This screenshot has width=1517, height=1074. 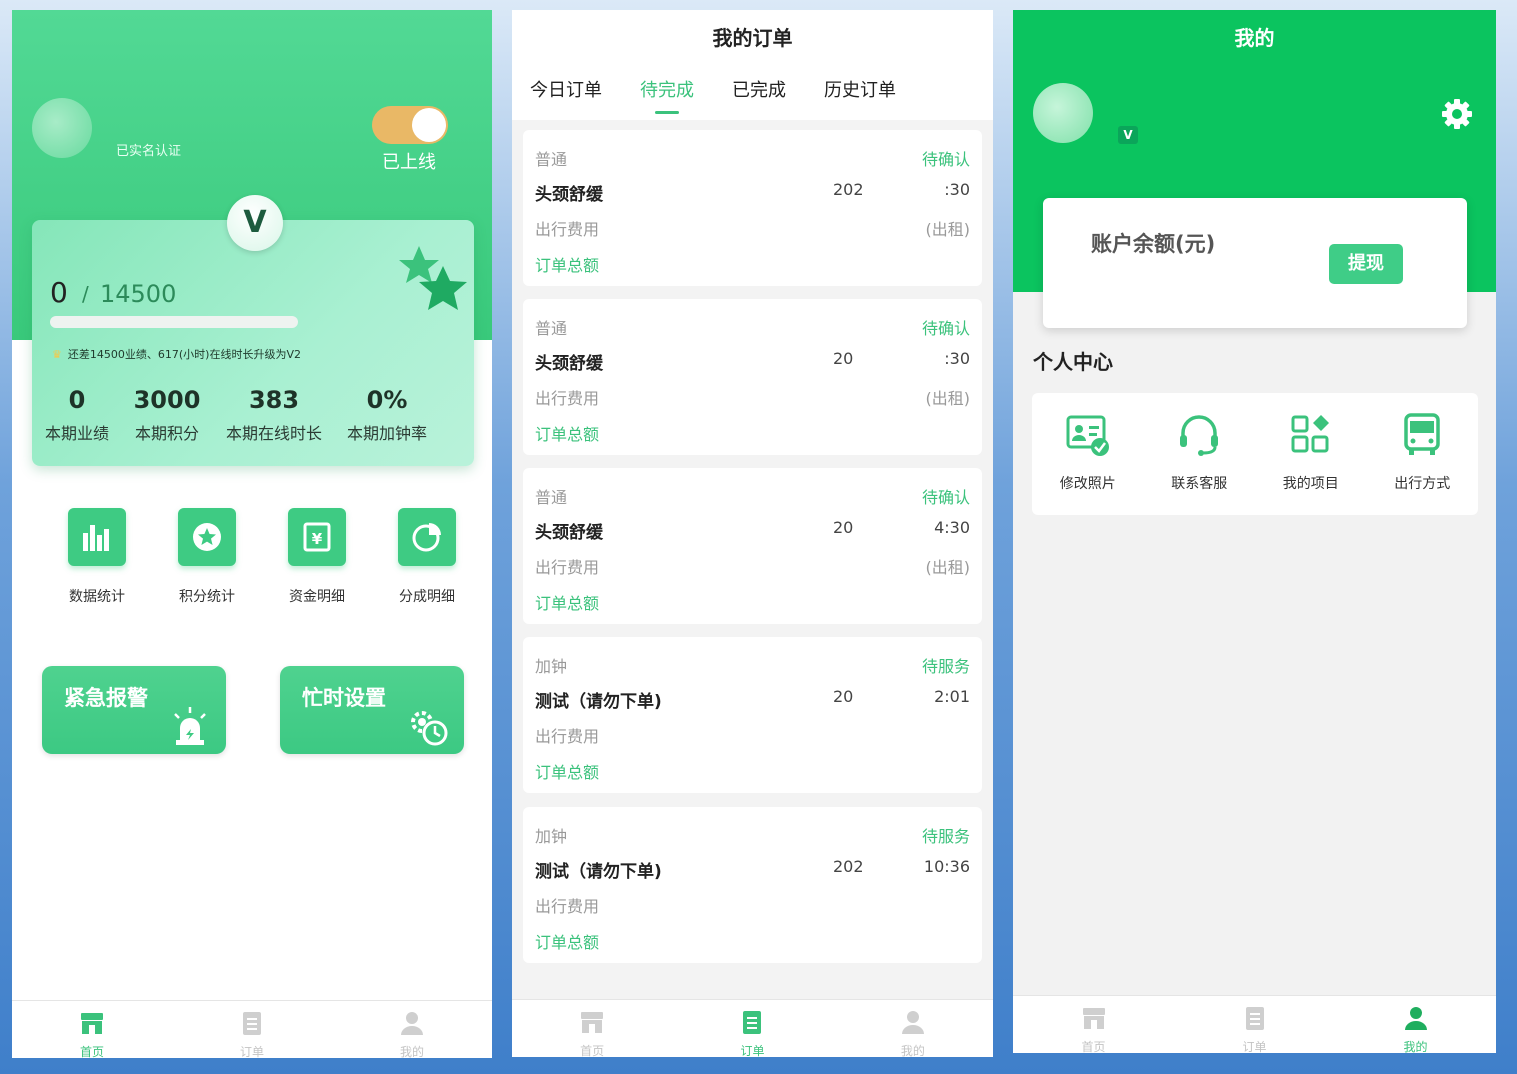 What do you see at coordinates (176, 354) in the screenshot?
I see `upgrade-hint: ♛ 还差14500业绩、617(小时)在线时长升级为V2` at bounding box center [176, 354].